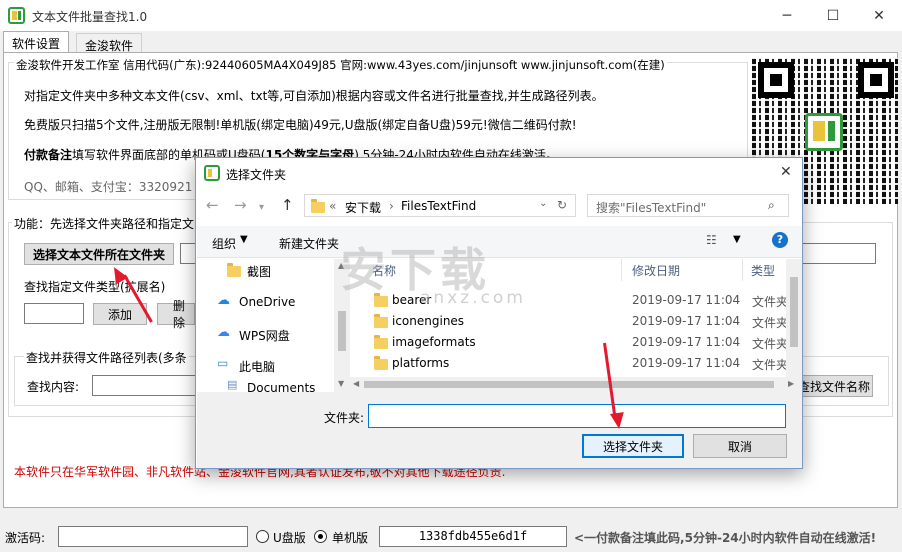 This screenshot has height=552, width=902. Describe the element at coordinates (289, 538) in the screenshot. I see `usb-version-label: U盘版` at that location.